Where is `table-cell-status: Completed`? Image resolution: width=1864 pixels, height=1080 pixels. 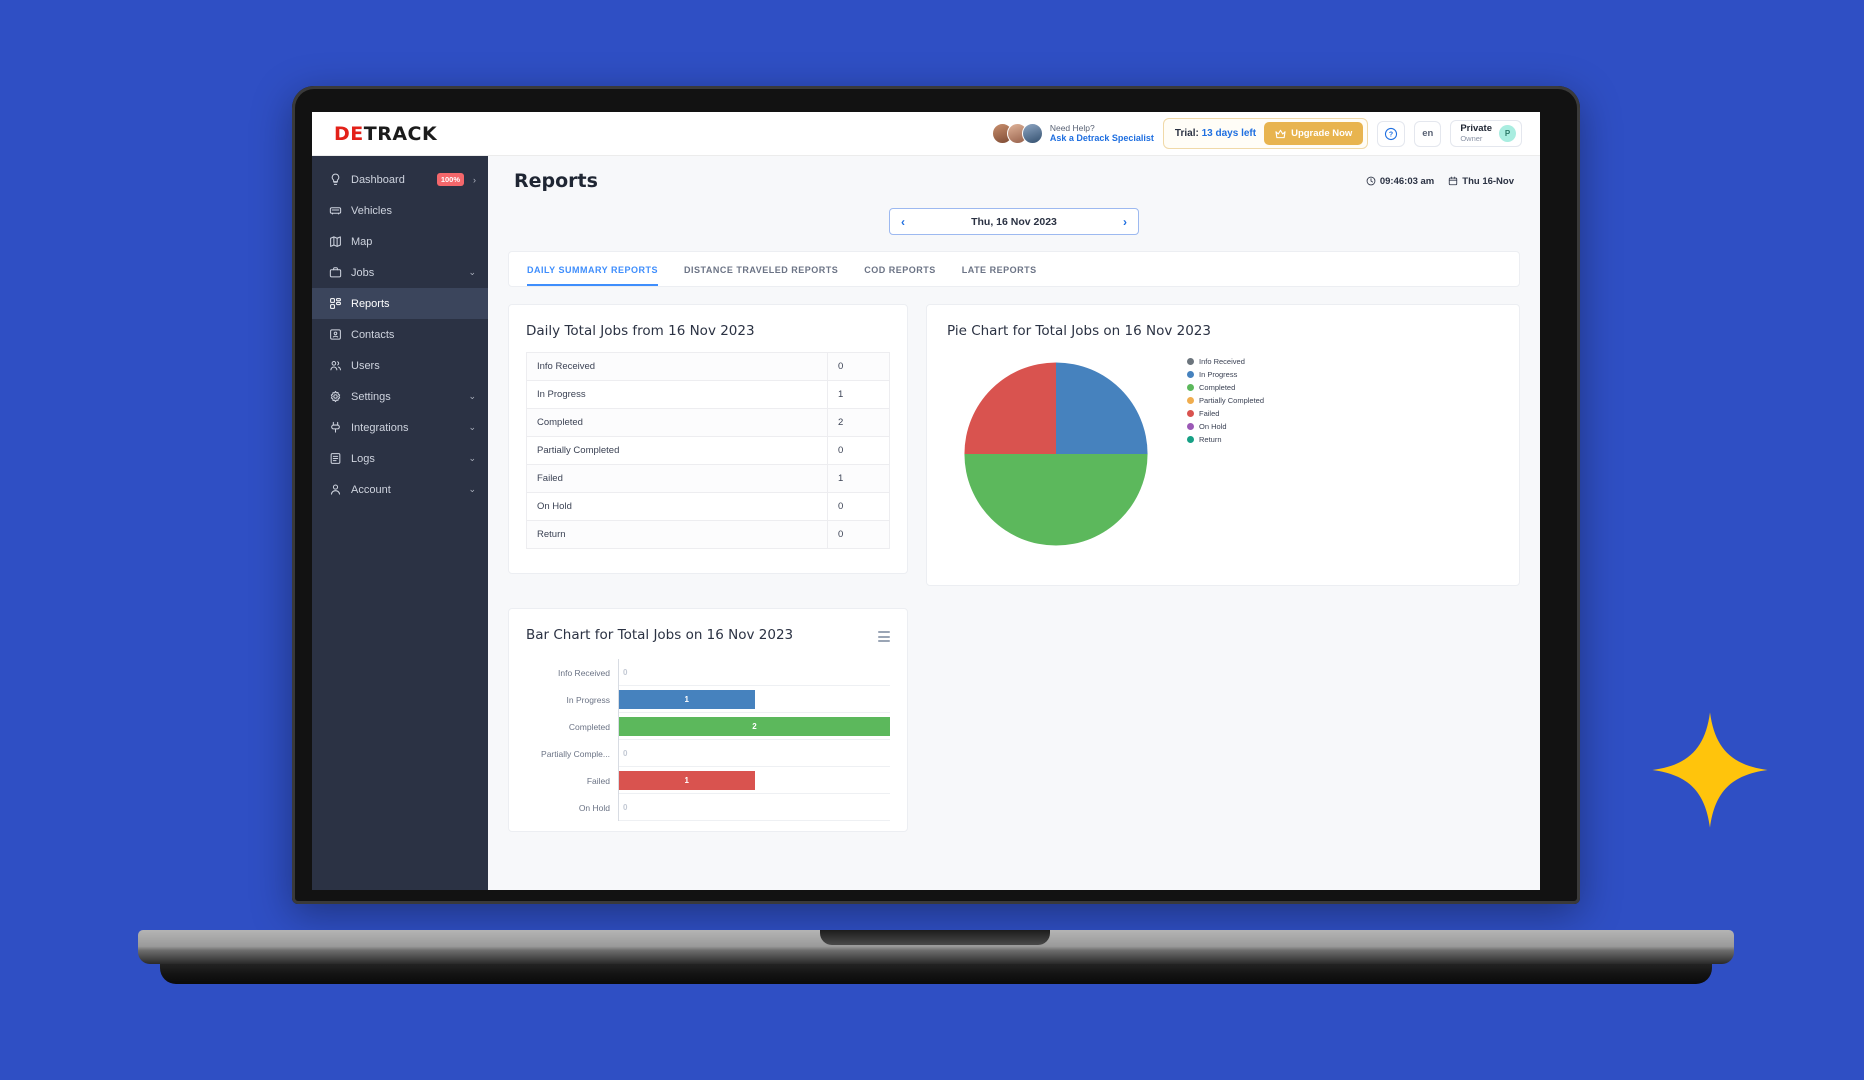
table-cell-status: Completed is located at coordinates (677, 422).